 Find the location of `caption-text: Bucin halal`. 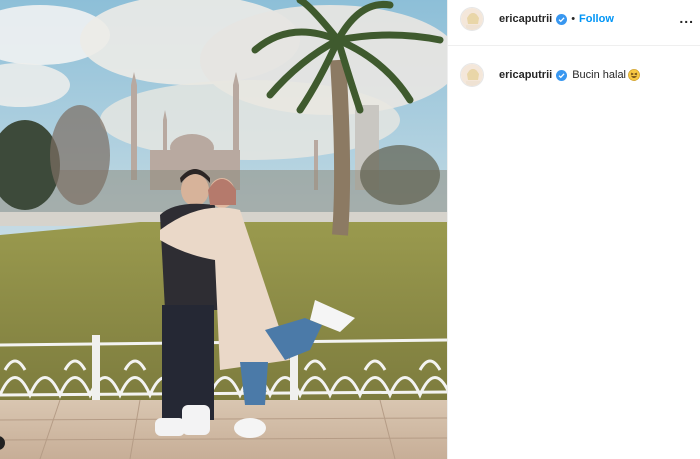

caption-text: Bucin halal is located at coordinates (599, 75).